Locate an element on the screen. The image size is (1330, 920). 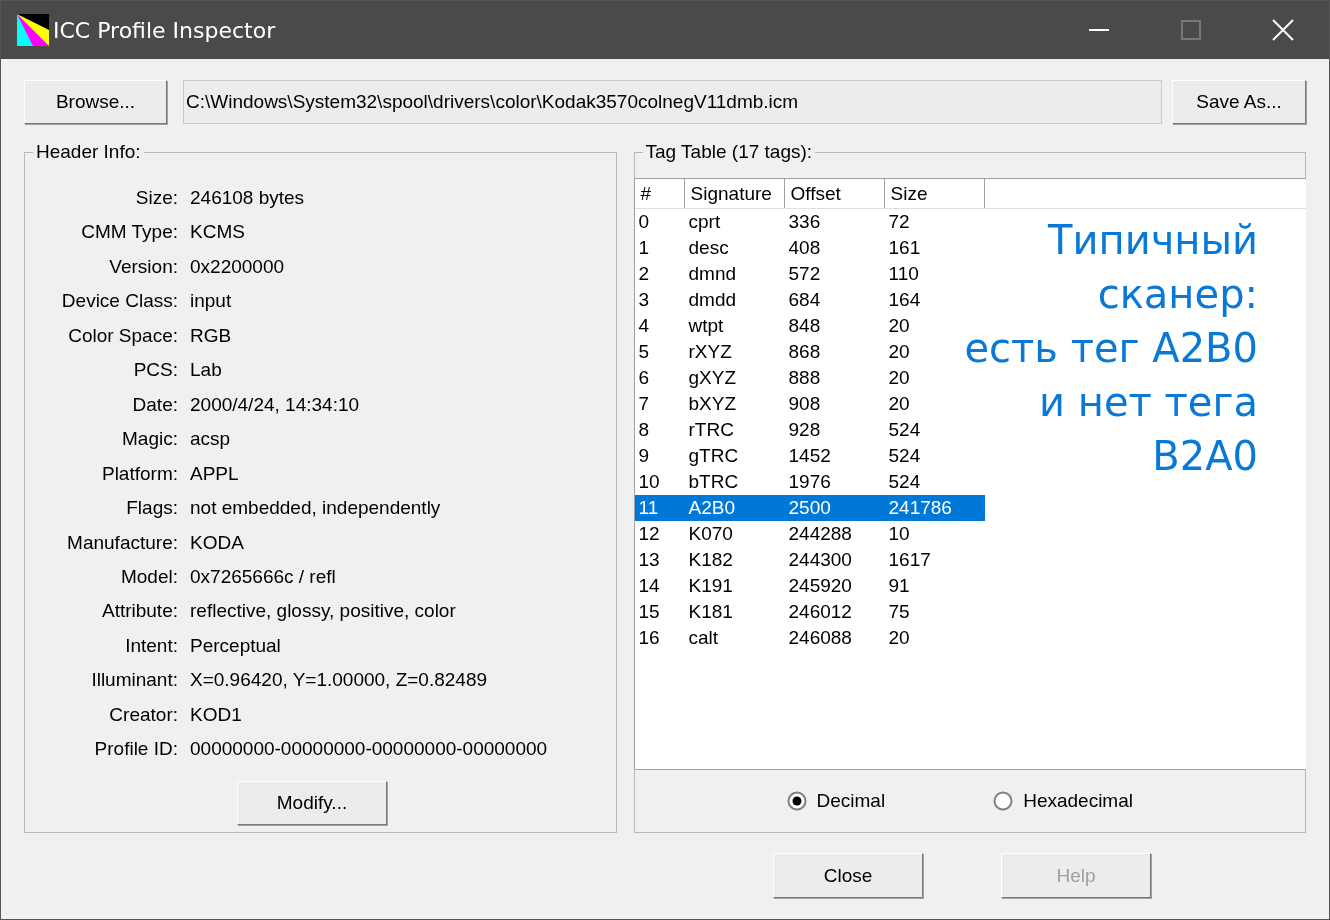
path-field: C:\Windows\System32\spool\drivers\color\Kodak3570colnegV11dmb.icm is located at coordinates (672, 102).